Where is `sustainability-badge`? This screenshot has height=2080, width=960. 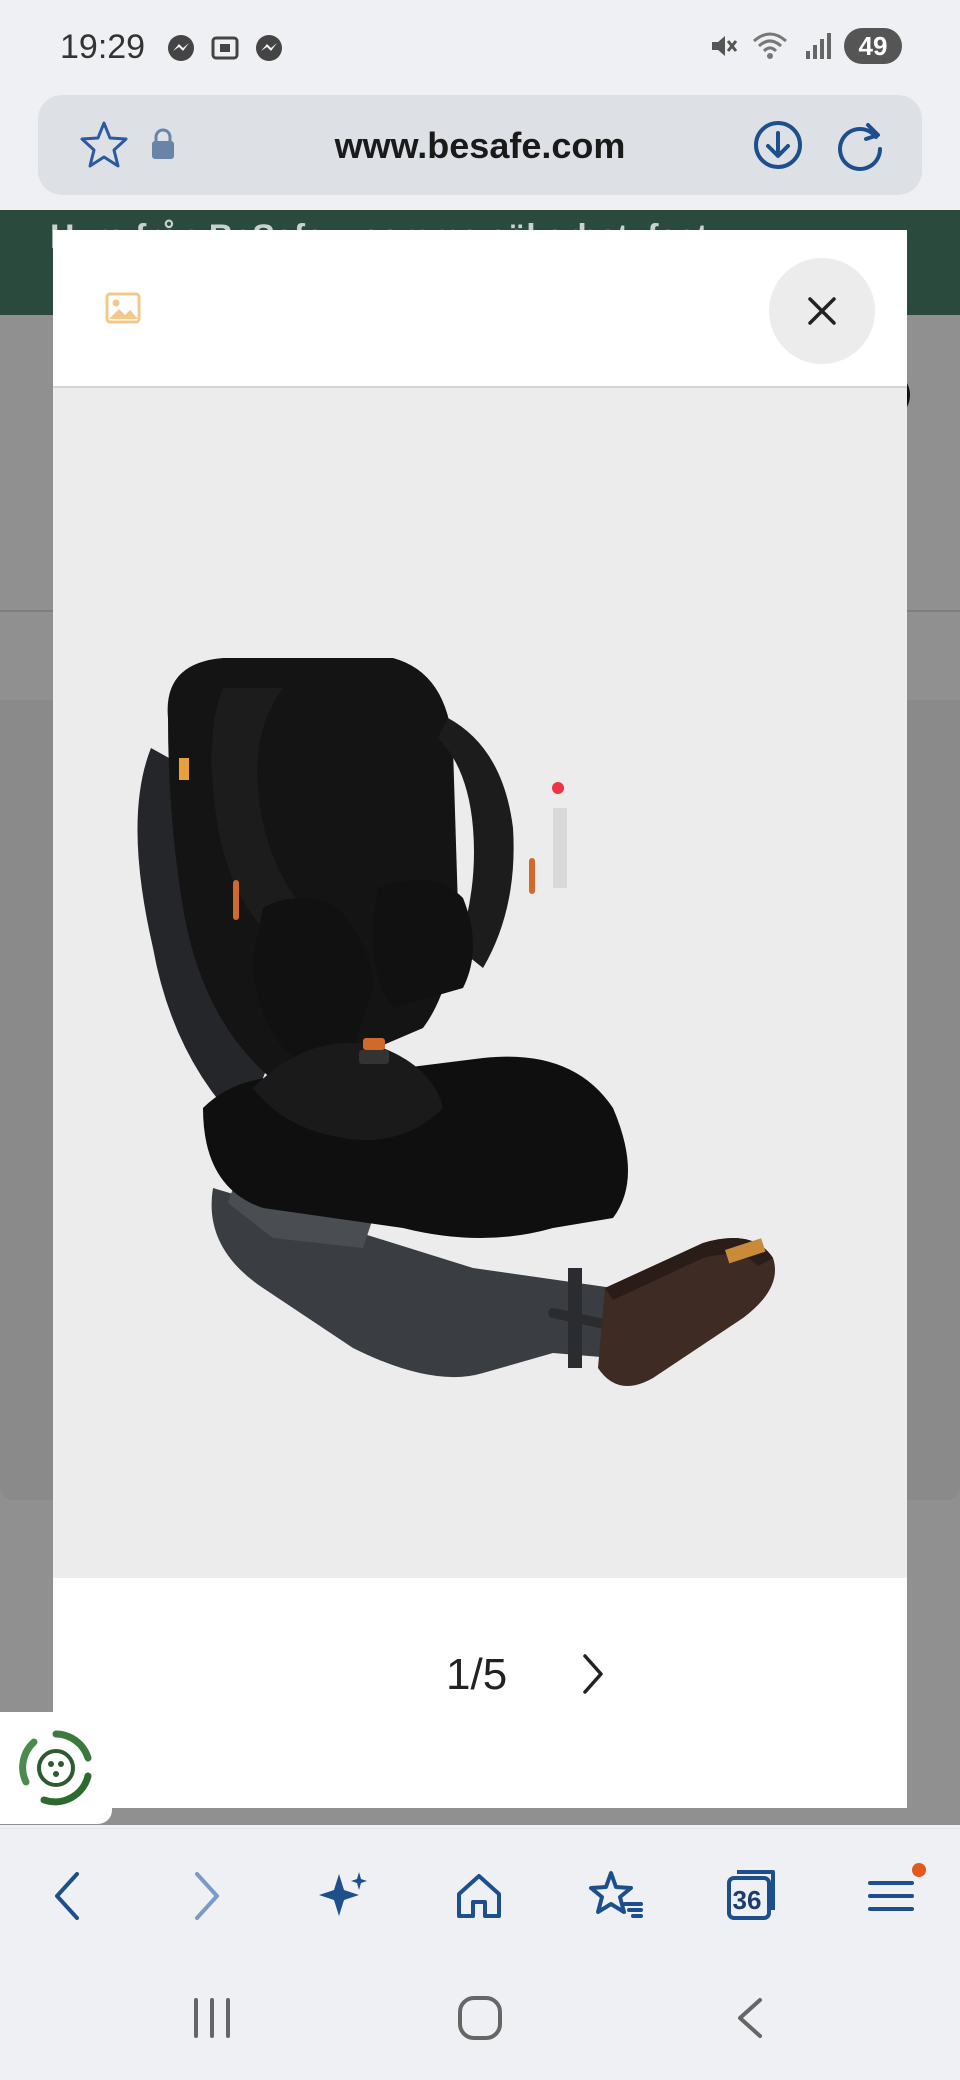
sustainability-badge is located at coordinates (56, 1768).